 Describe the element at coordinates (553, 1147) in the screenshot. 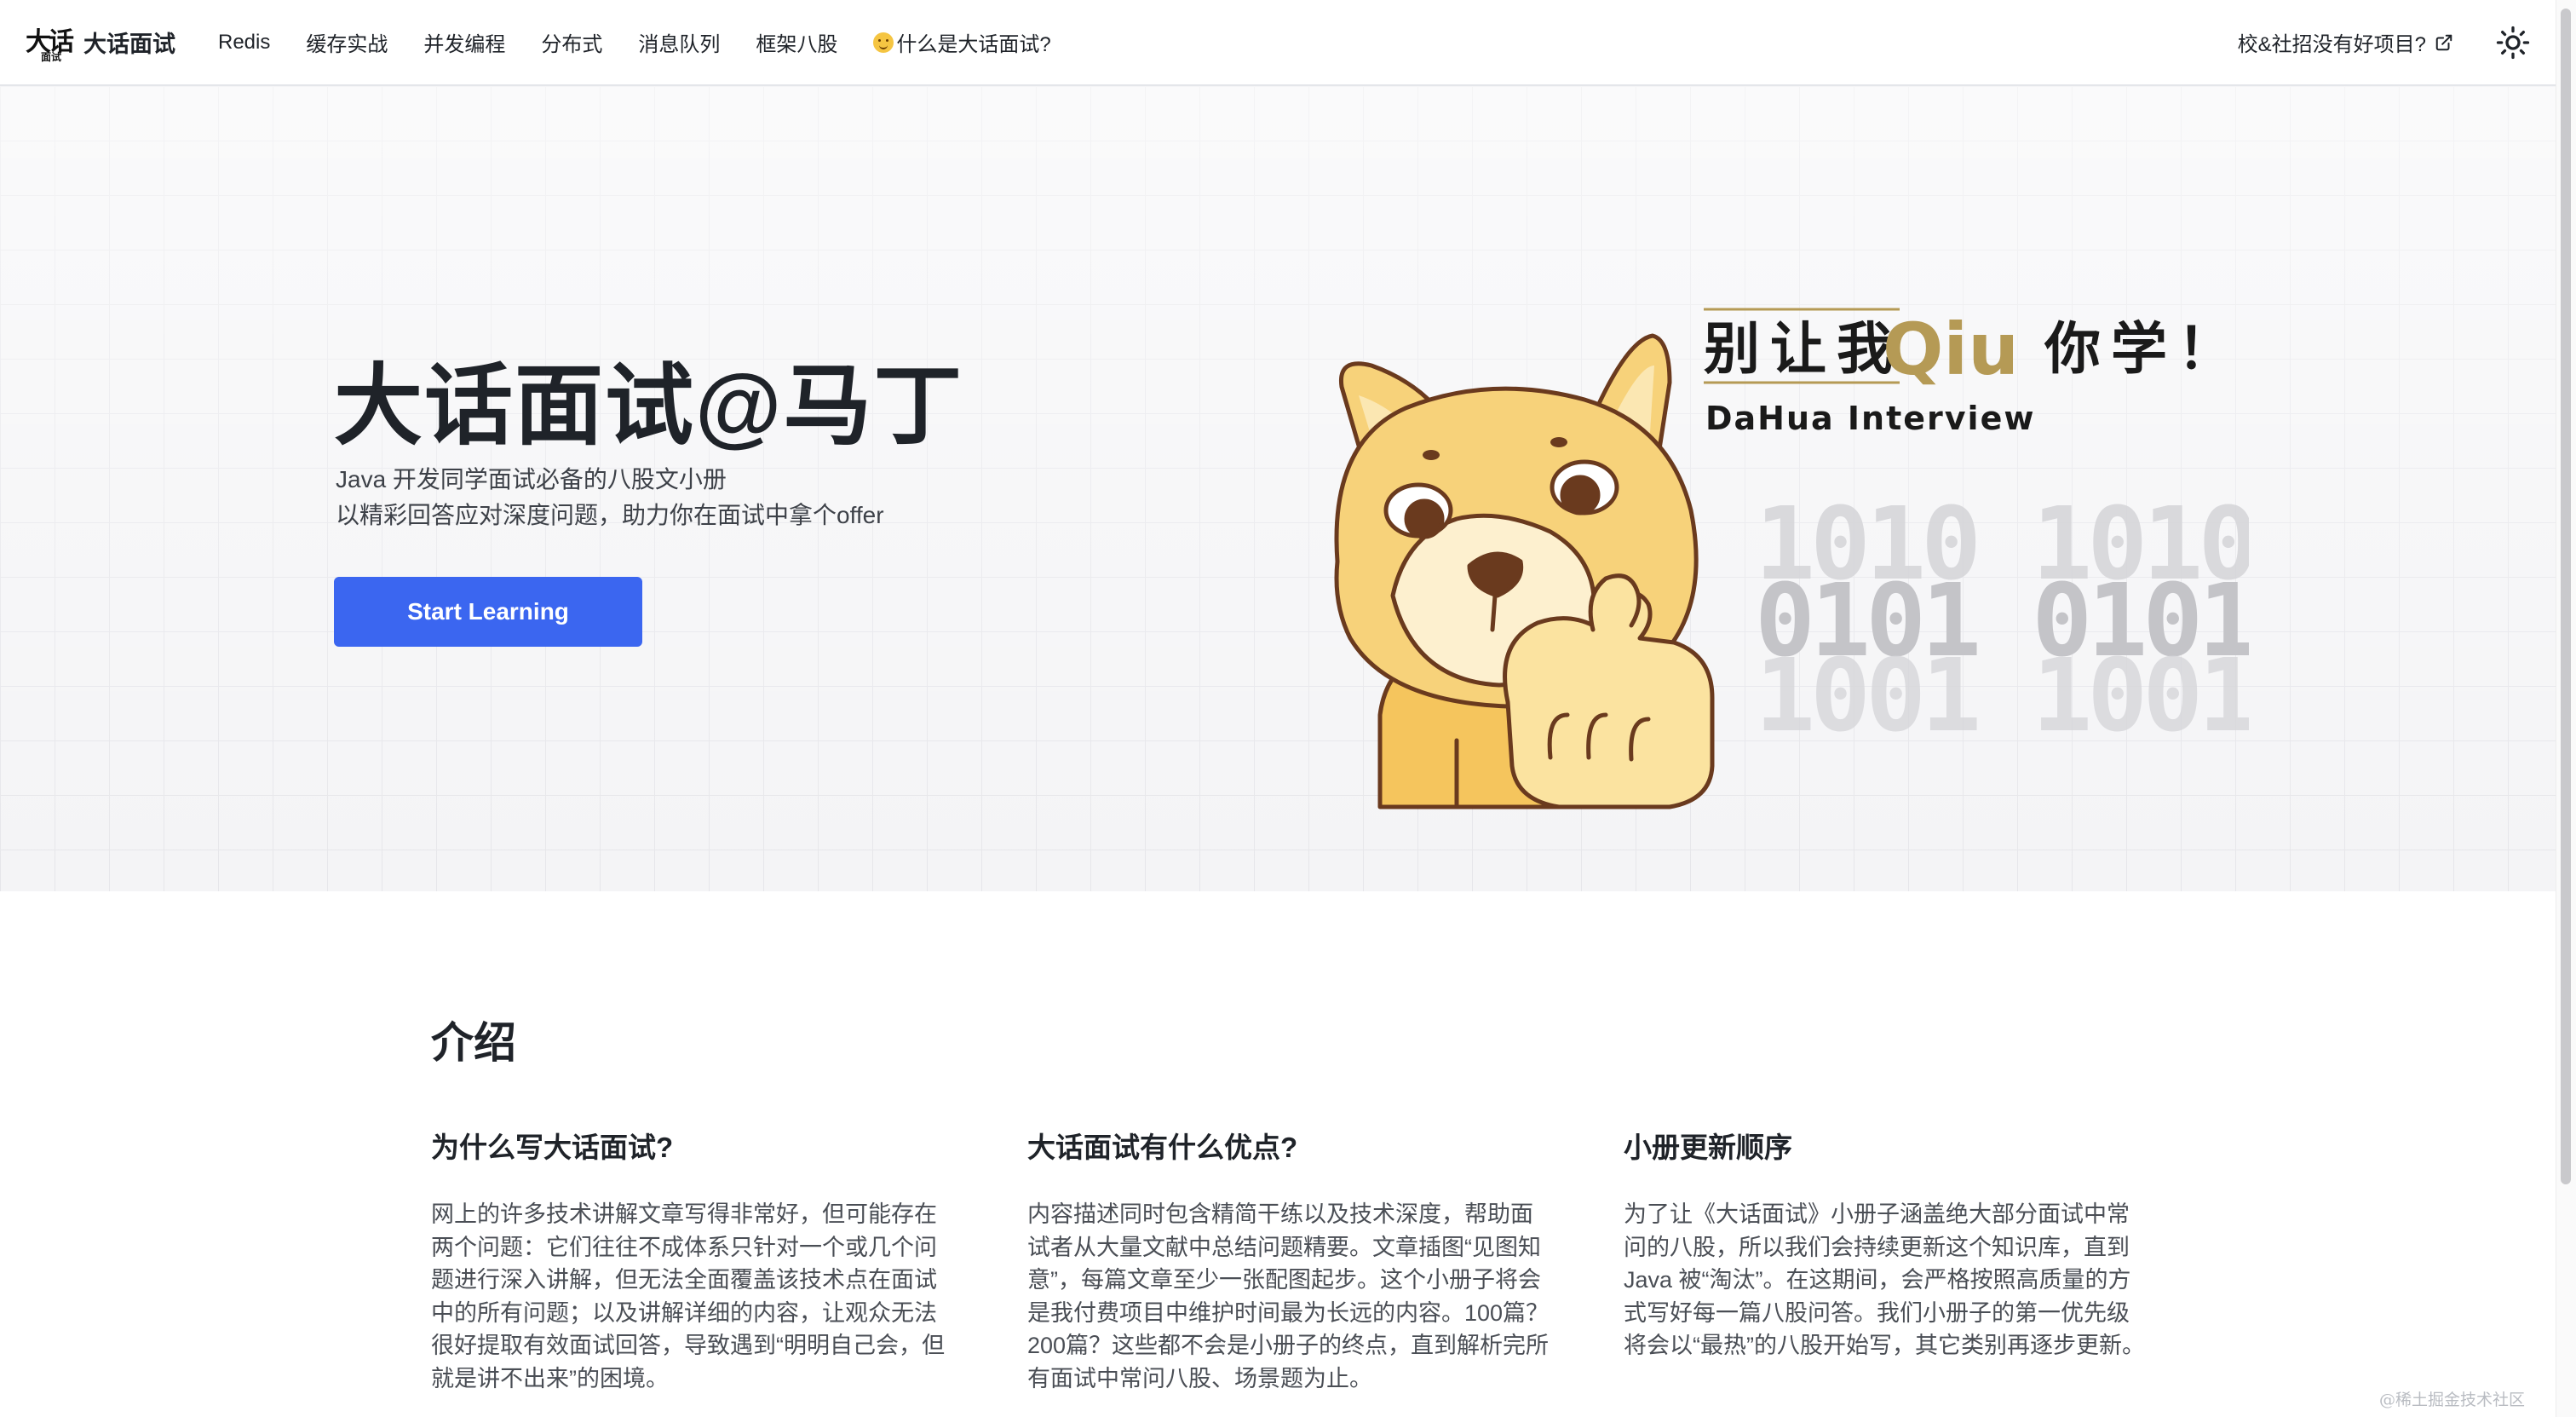

I see `feature-title: 为什么写大话面试?` at that location.